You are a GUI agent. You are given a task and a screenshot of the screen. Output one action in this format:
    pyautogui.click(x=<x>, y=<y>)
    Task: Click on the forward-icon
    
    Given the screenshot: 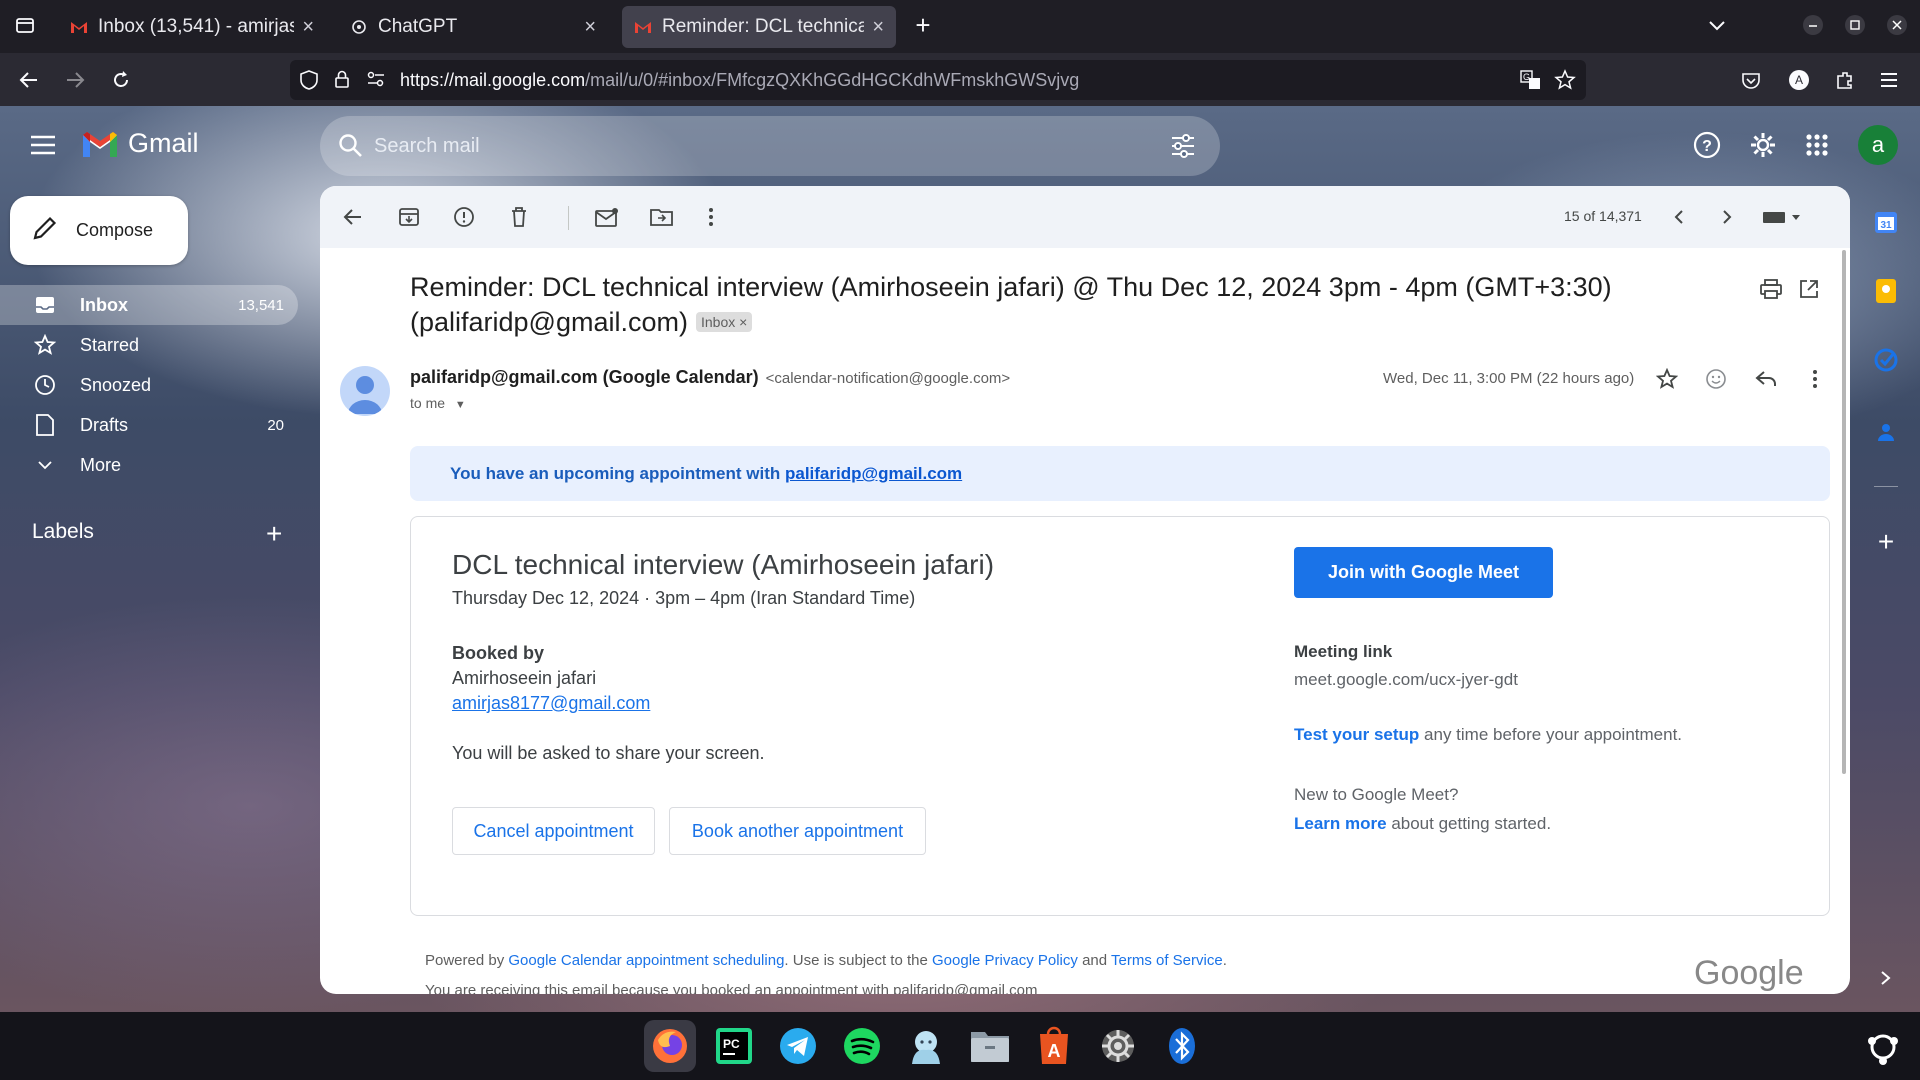 What is the action you would take?
    pyautogui.click(x=75, y=80)
    